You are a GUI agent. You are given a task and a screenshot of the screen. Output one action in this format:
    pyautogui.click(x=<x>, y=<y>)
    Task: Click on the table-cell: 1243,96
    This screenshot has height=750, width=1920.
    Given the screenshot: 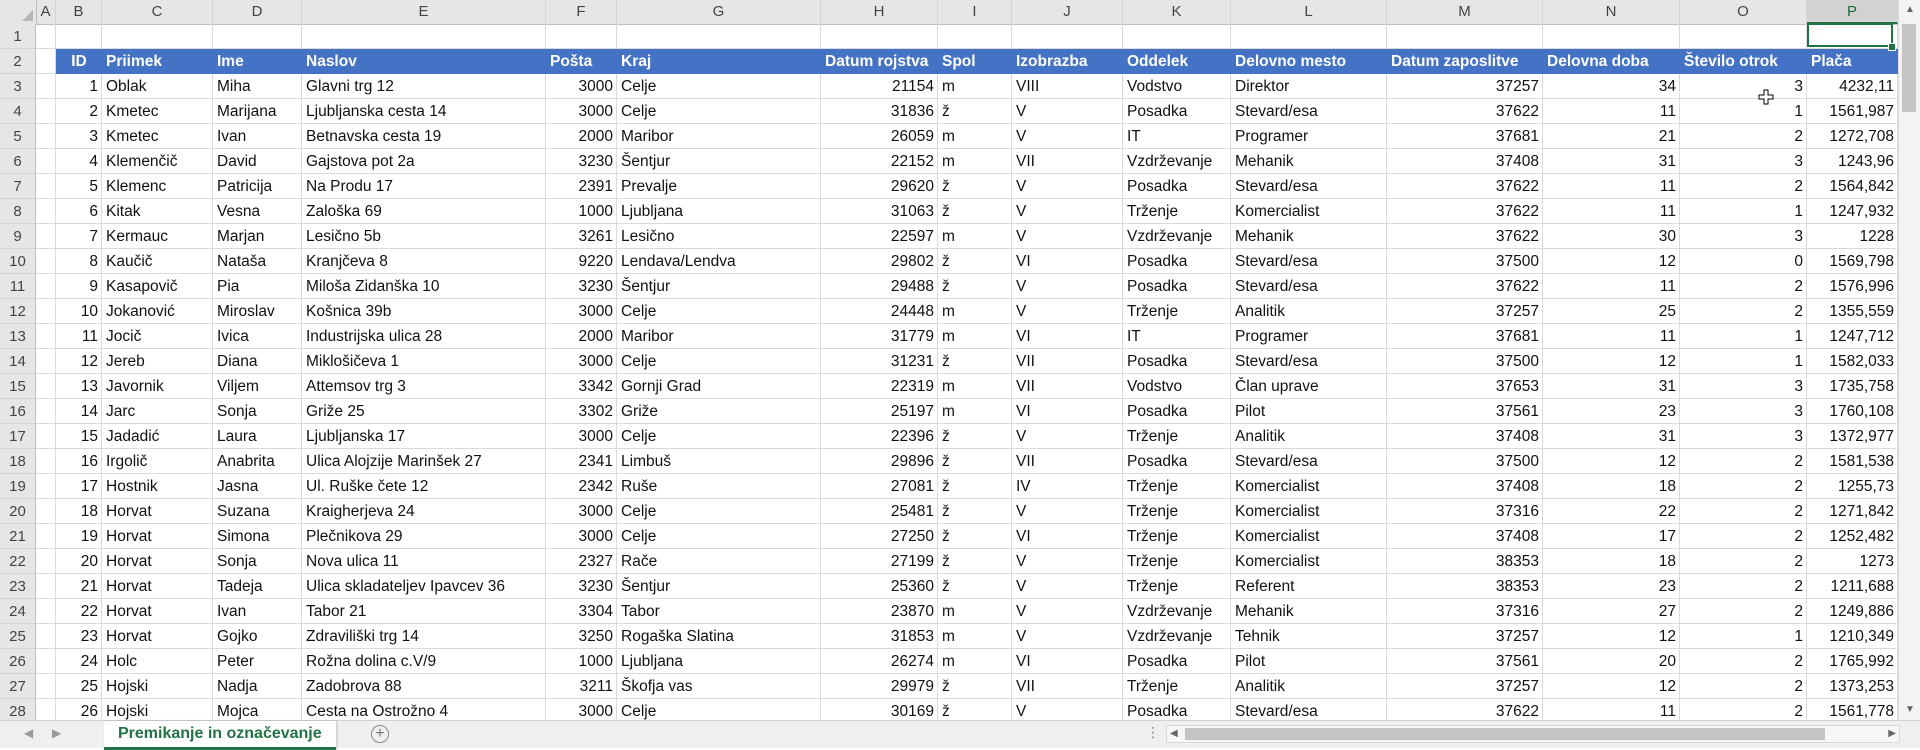 What is the action you would take?
    pyautogui.click(x=1852, y=161)
    